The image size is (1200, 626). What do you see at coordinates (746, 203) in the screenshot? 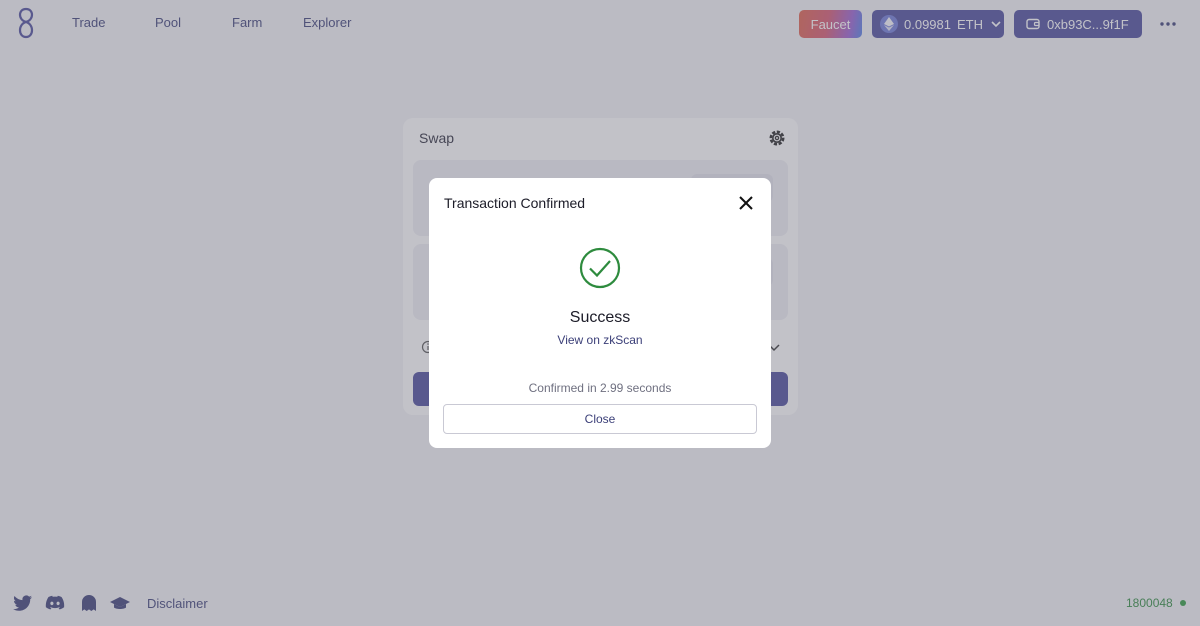
I see `close-icon` at bounding box center [746, 203].